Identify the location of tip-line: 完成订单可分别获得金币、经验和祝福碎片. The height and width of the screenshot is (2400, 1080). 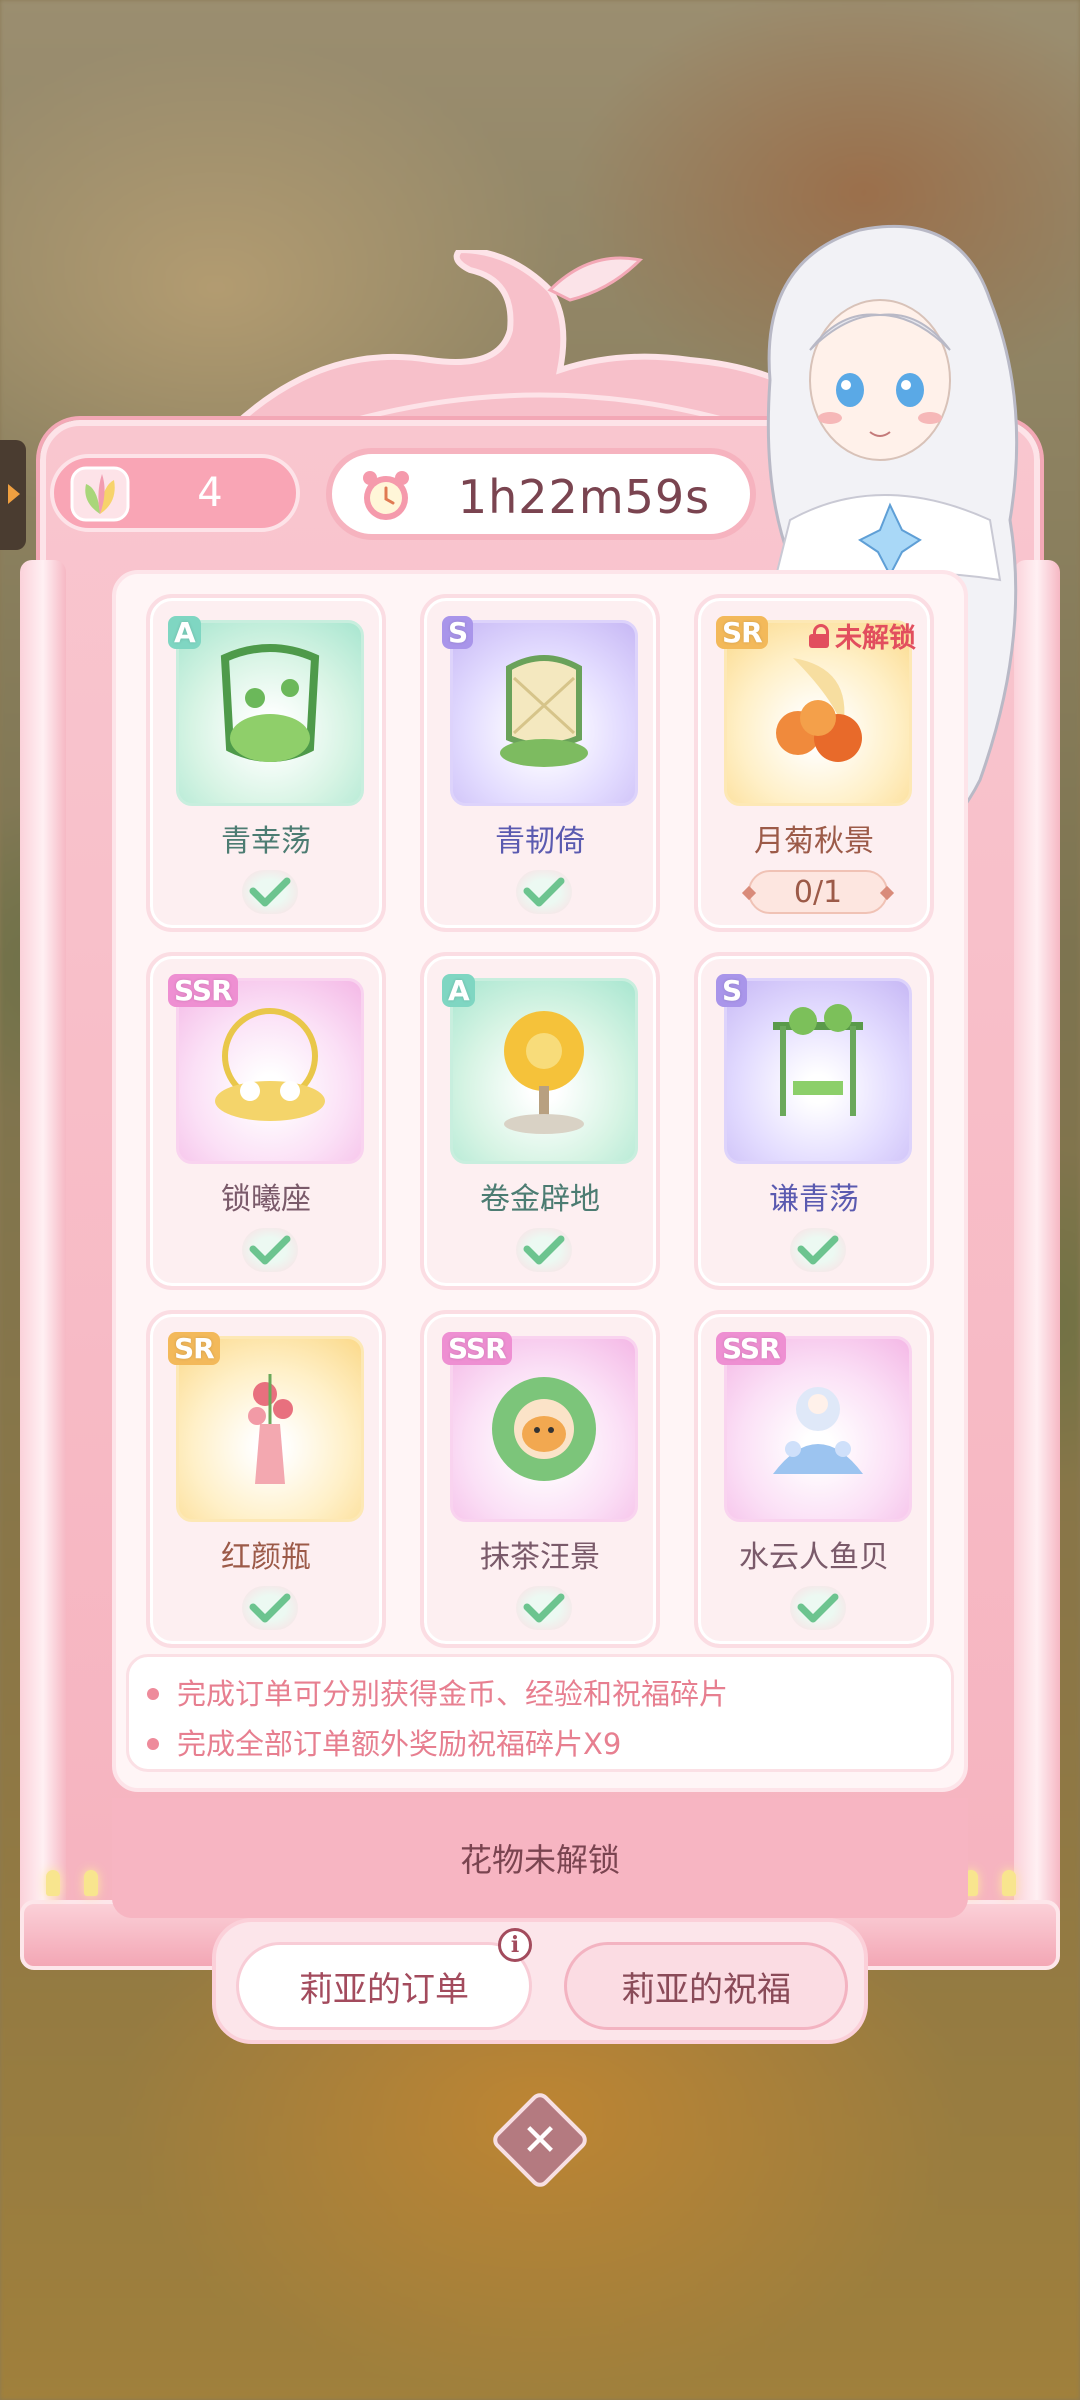
(540, 1694).